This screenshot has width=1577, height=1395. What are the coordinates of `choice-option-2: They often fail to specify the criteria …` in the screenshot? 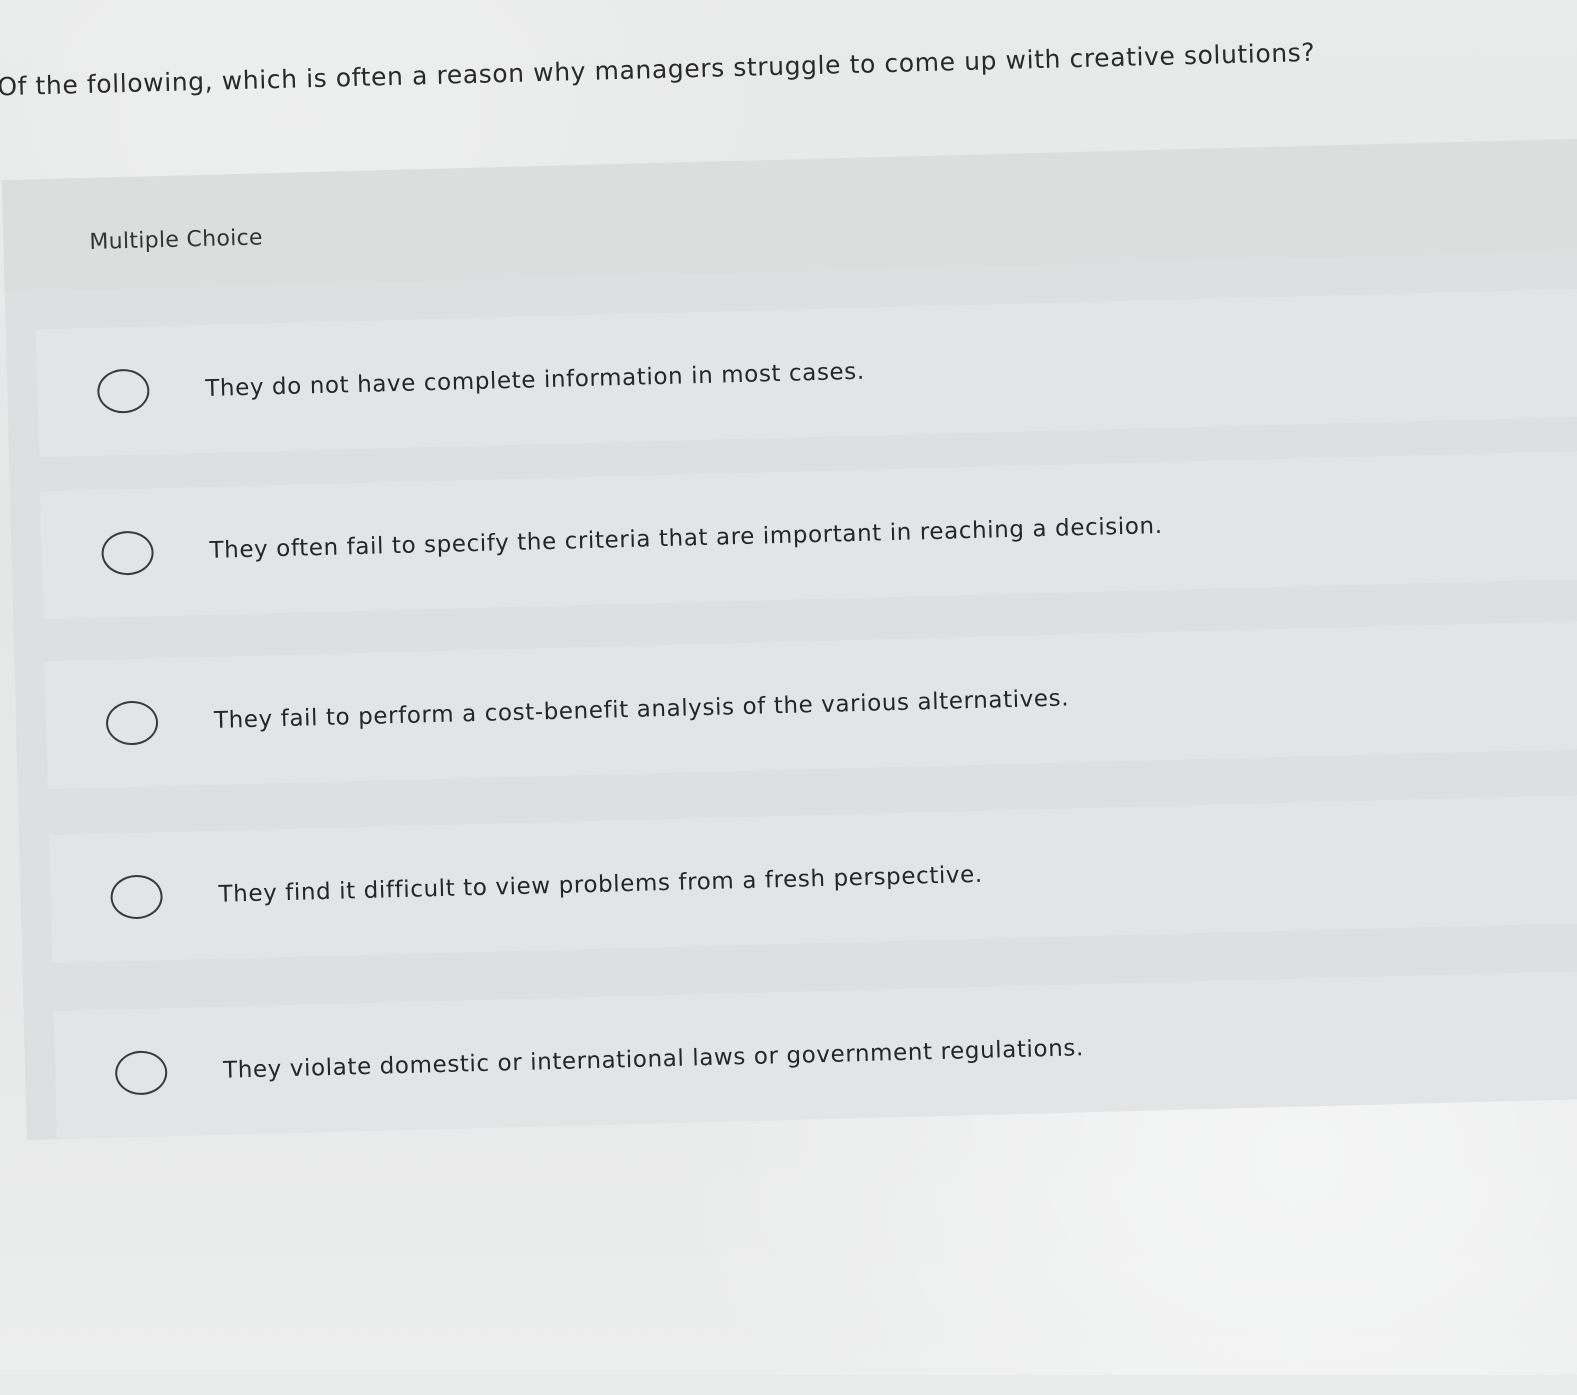 It's located at (808, 535).